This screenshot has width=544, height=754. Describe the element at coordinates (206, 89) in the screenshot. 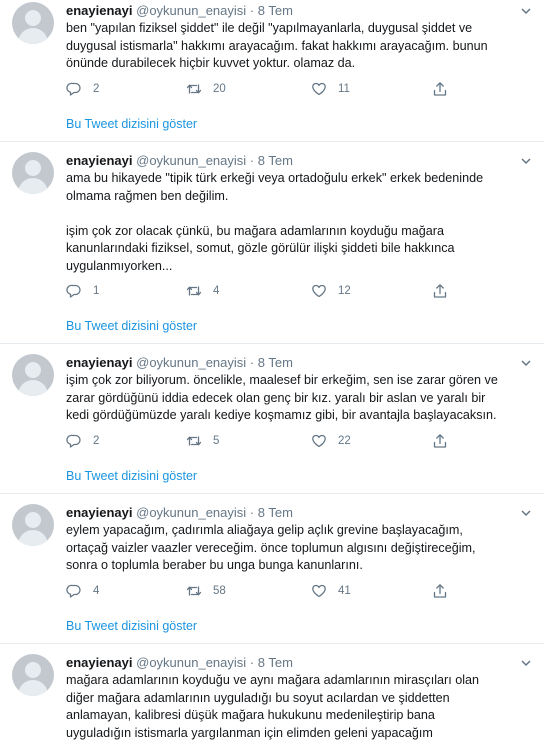

I see `retweet-button: 20` at that location.